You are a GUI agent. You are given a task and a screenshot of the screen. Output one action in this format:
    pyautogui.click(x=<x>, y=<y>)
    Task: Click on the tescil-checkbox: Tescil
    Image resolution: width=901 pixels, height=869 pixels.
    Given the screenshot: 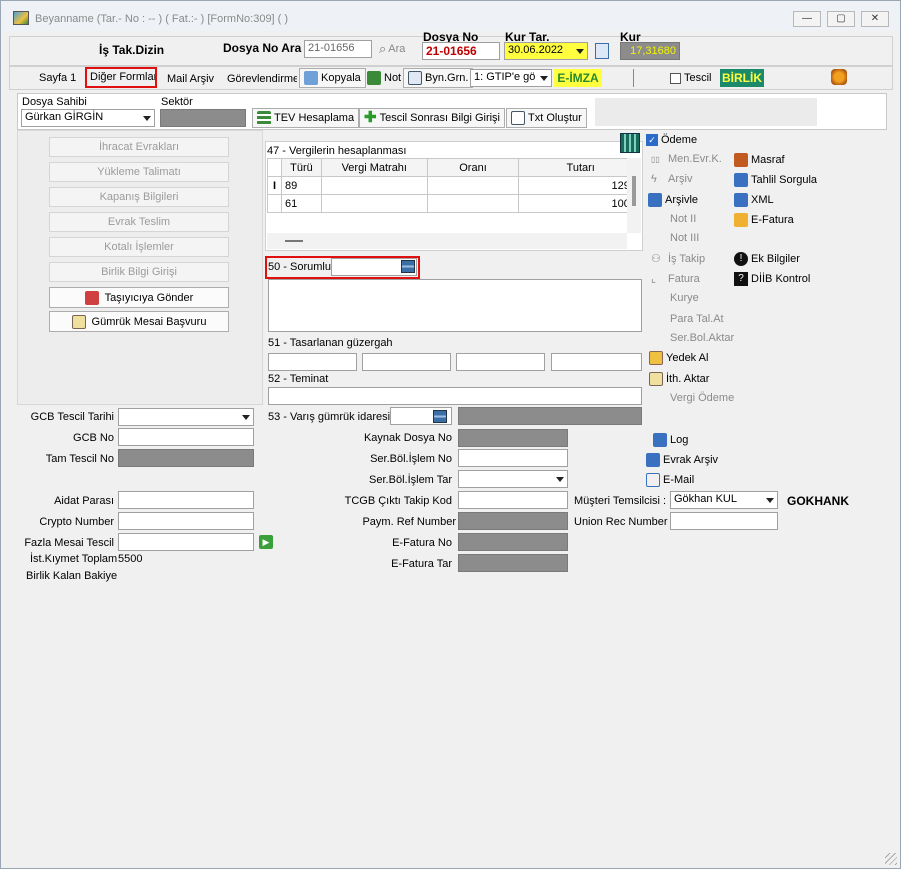 What is the action you would take?
    pyautogui.click(x=691, y=78)
    